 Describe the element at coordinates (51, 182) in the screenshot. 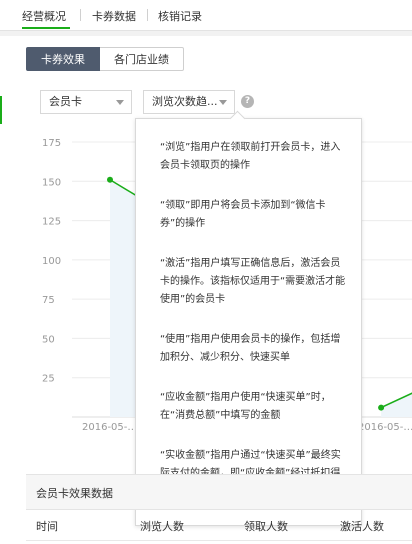

I see `y-tick-label: 150` at that location.